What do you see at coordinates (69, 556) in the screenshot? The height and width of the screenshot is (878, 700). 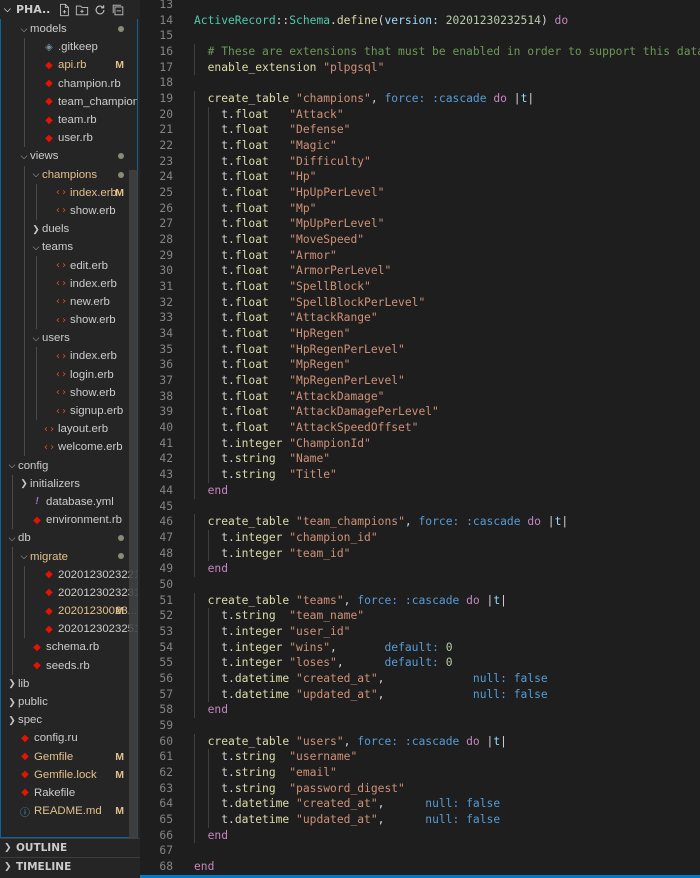 I see `folder-item: ⌵ migrate` at bounding box center [69, 556].